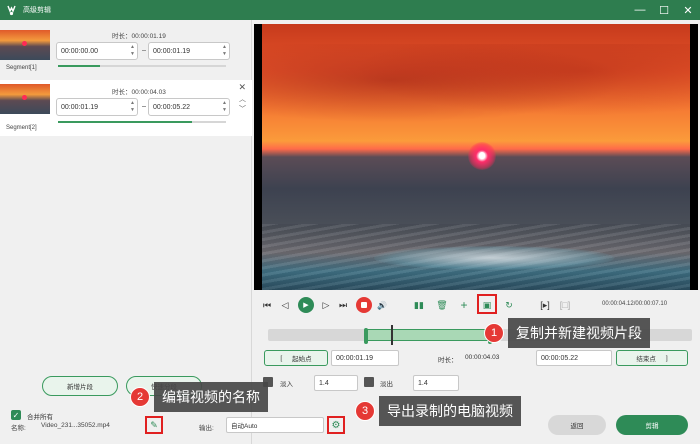 The image size is (700, 444). Describe the element at coordinates (267, 305) in the screenshot. I see `prev-frame-icon: ⏮` at that location.